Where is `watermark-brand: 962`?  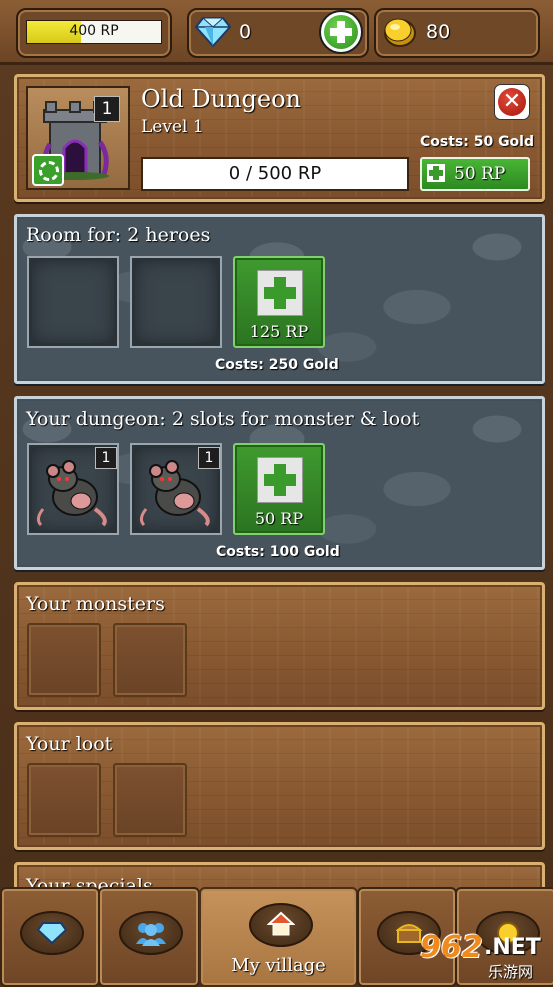
watermark-brand: 962 is located at coordinates (451, 947).